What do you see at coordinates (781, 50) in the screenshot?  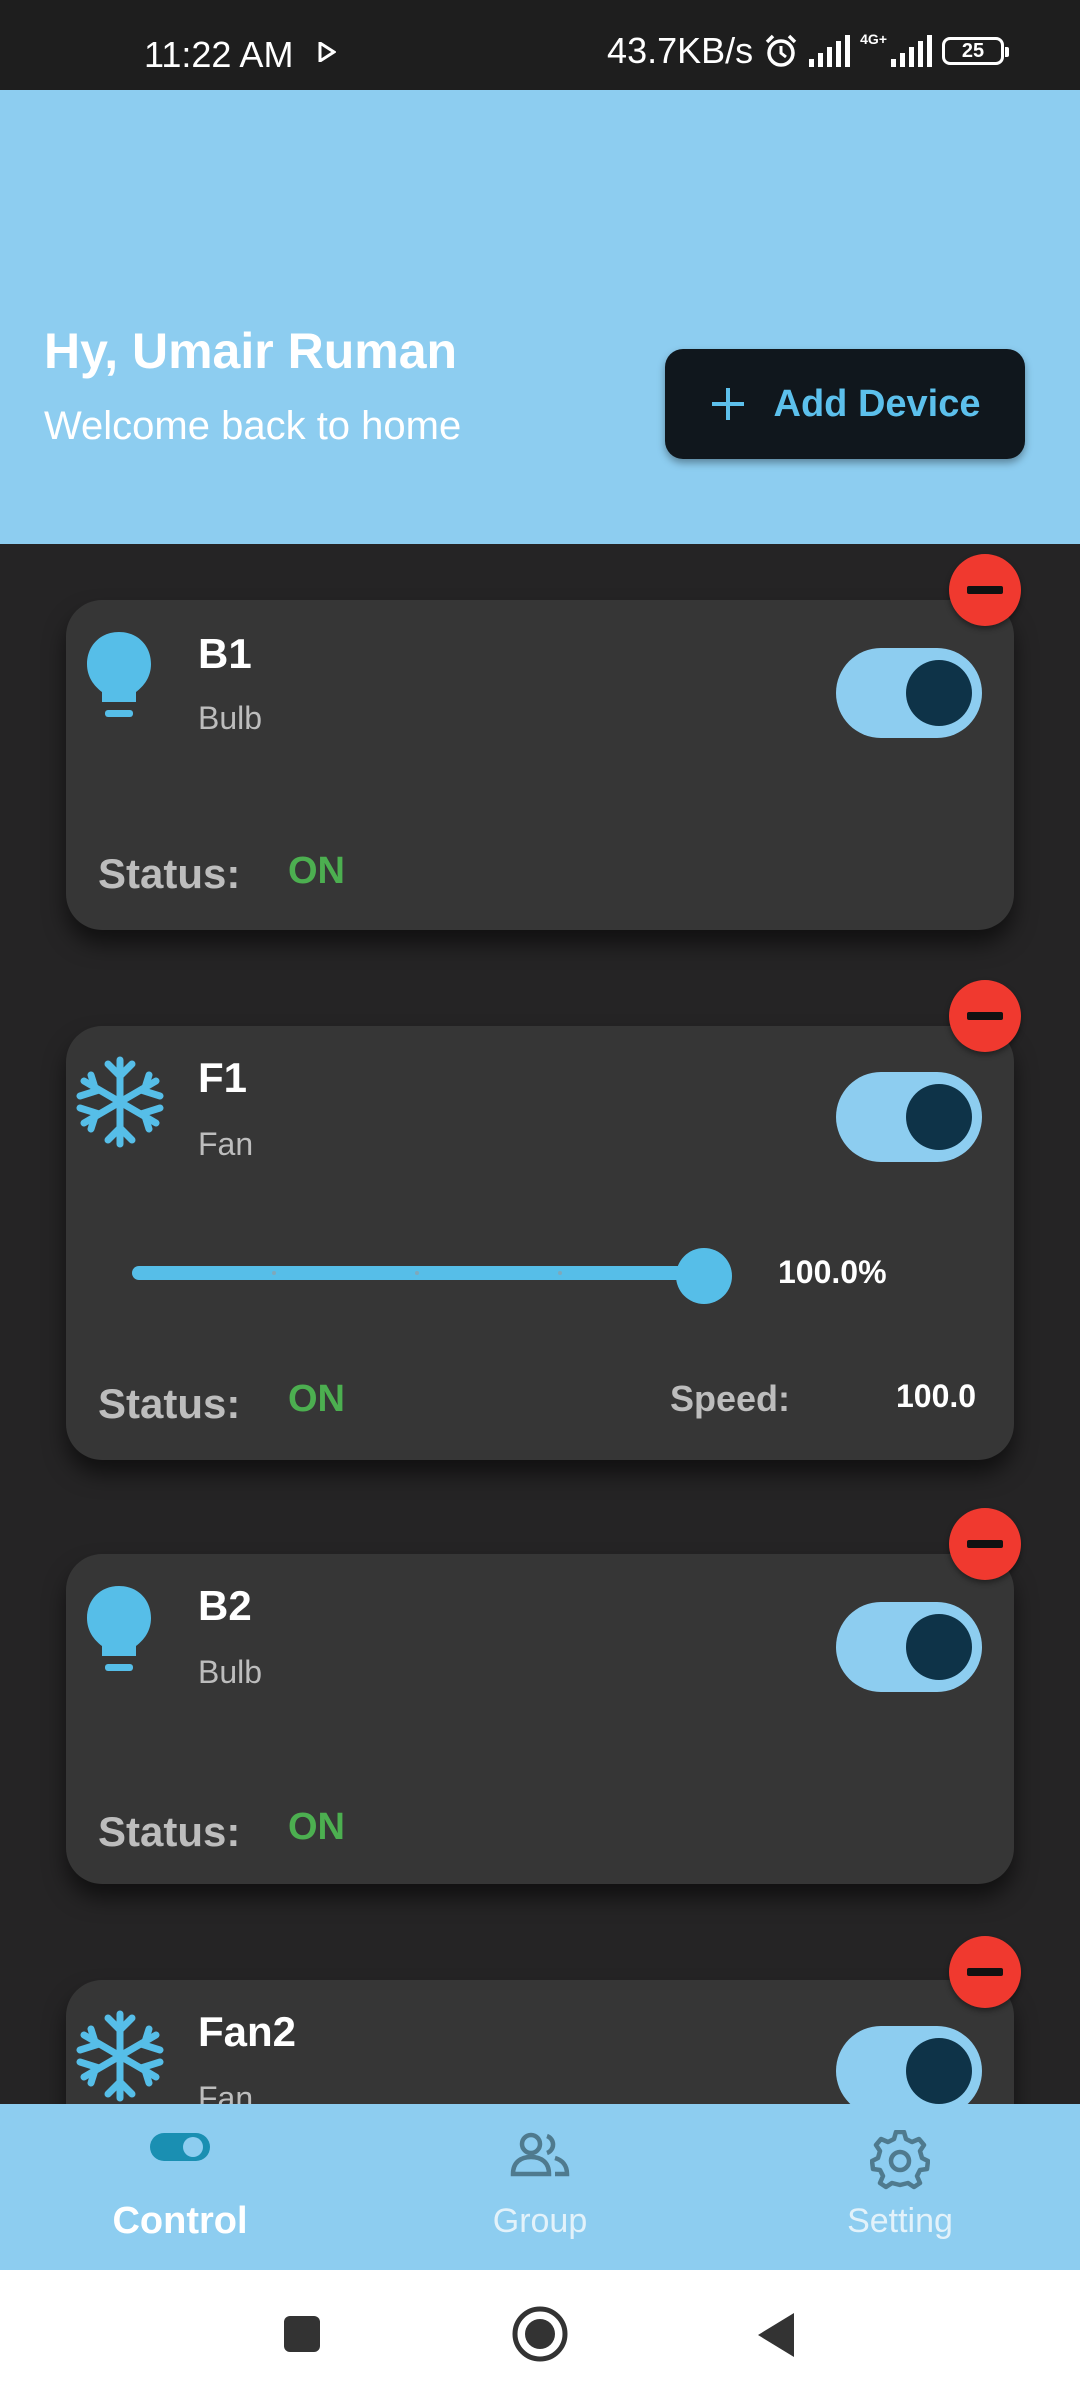 I see `alarm-icon` at bounding box center [781, 50].